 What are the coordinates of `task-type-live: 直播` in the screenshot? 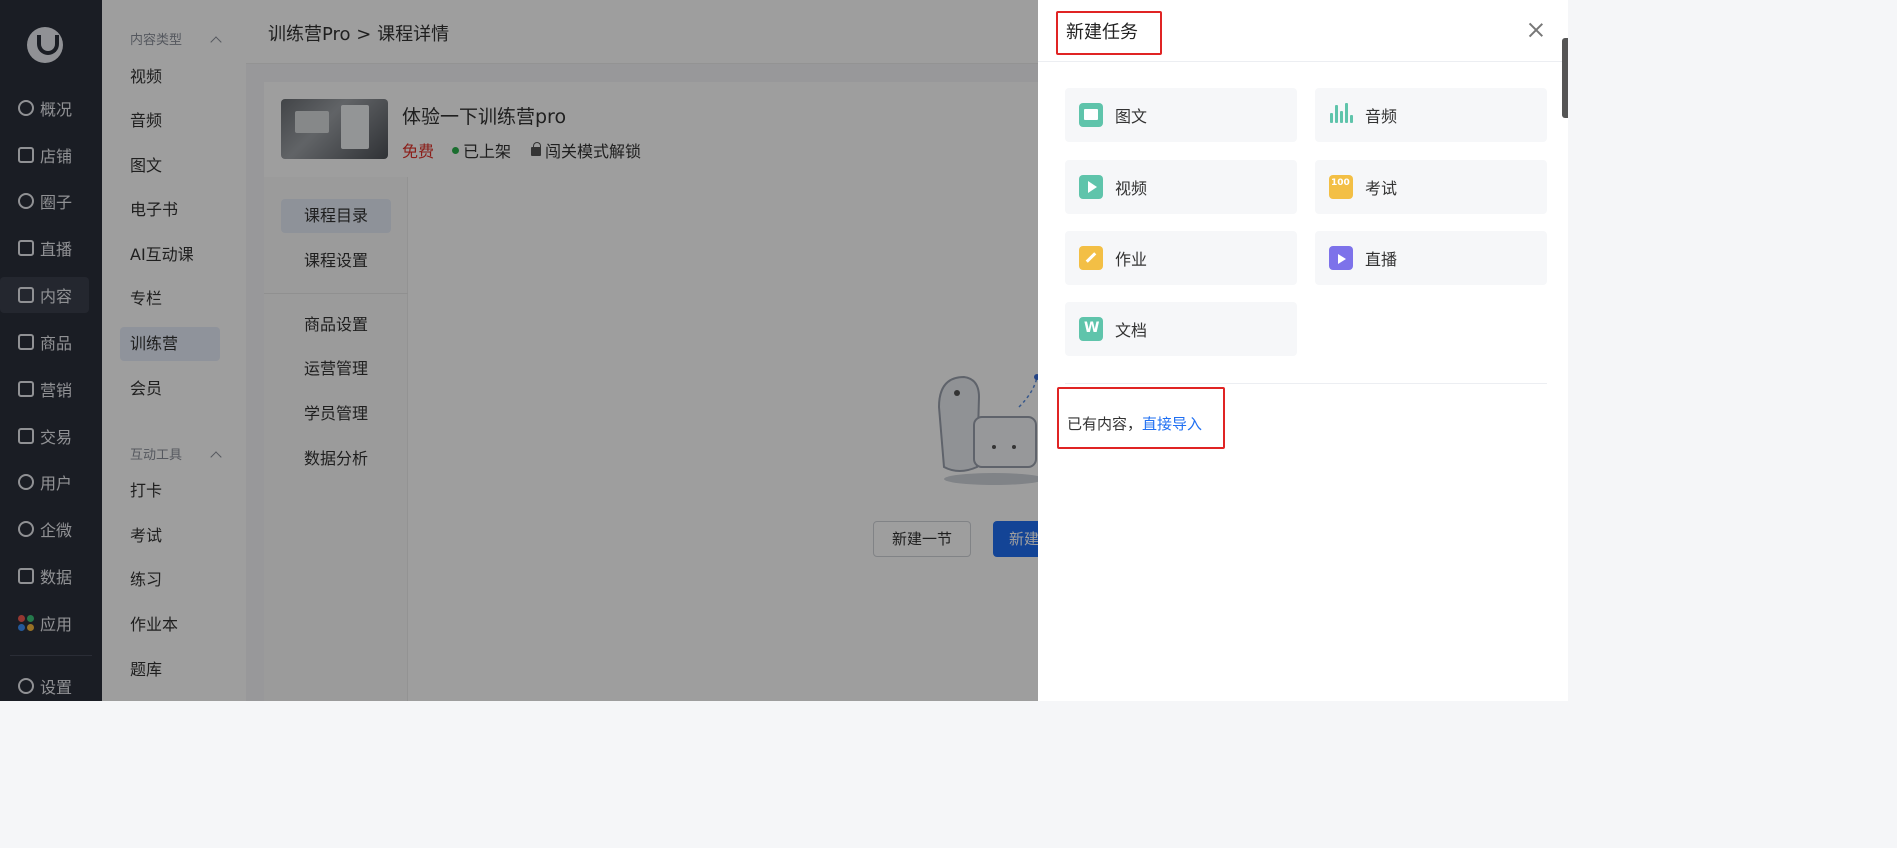 It's located at (1431, 258).